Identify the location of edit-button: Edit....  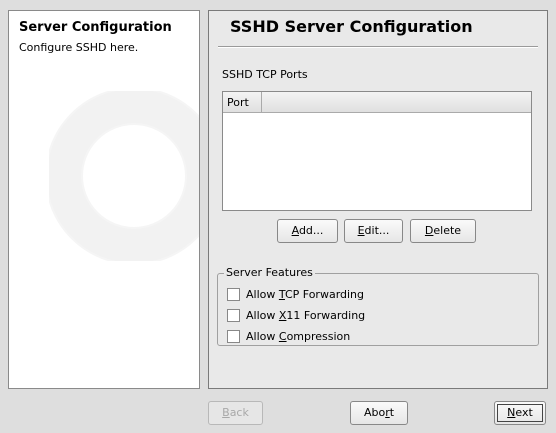
(373, 231).